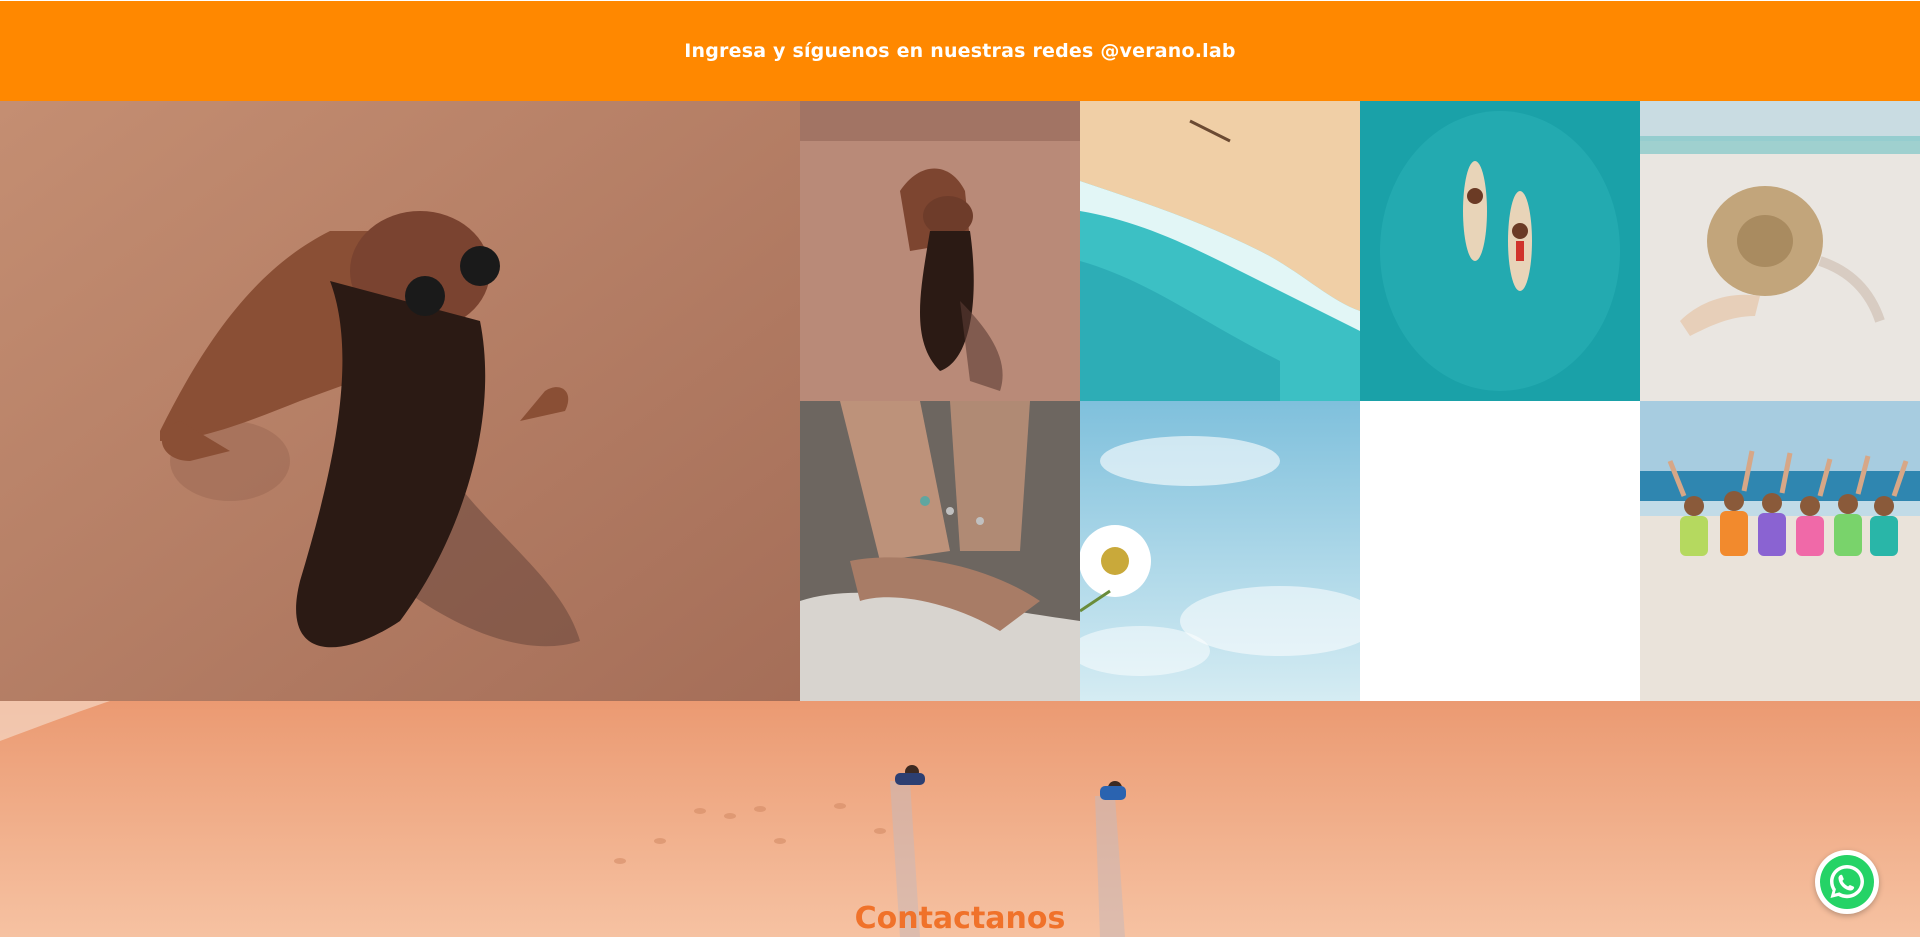  I want to click on gallery-image-hands-rings, so click(940, 551).